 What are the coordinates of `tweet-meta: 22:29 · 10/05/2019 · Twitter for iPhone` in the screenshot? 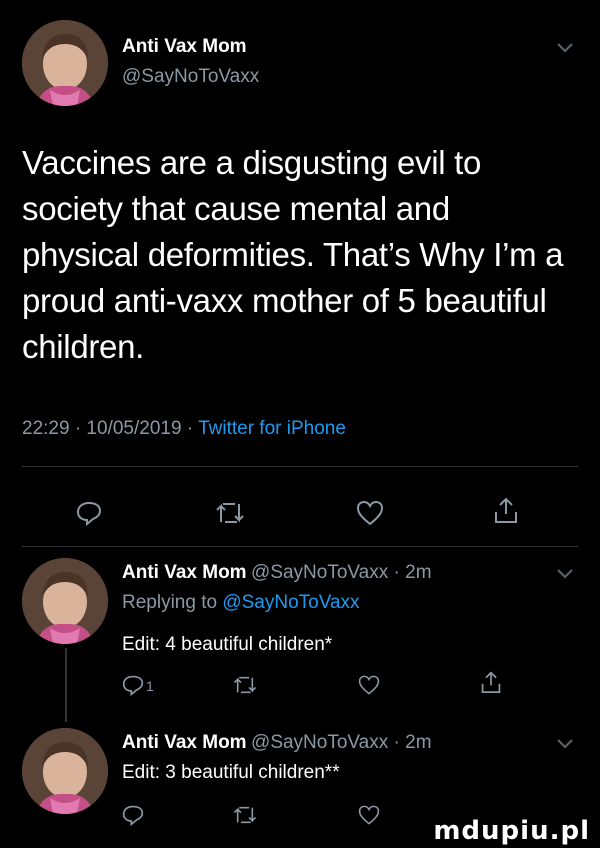 It's located at (184, 429).